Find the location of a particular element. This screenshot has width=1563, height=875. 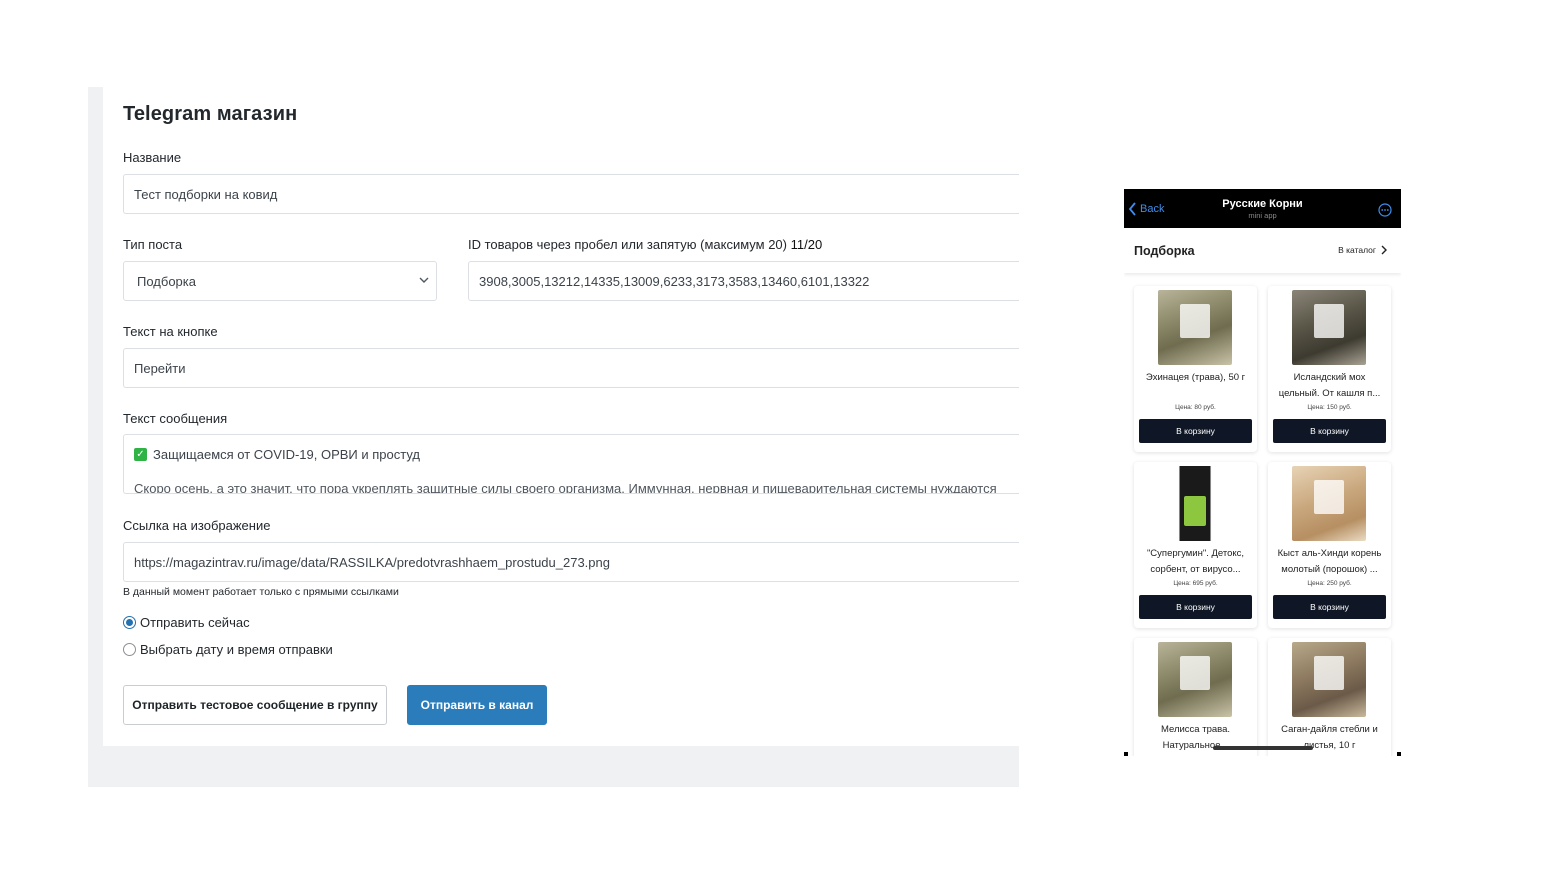

send-to-channel-button: Отправить в канал is located at coordinates (477, 705).